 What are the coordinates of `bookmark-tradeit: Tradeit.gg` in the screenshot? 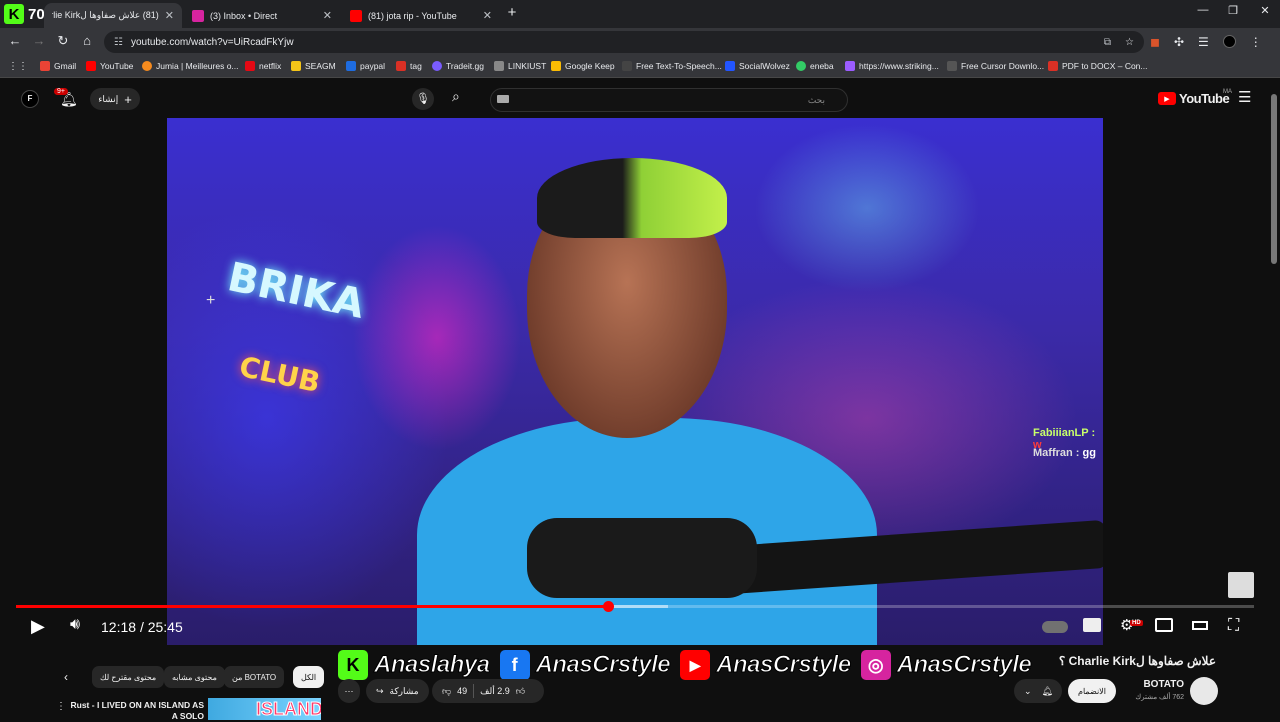 It's located at (458, 66).